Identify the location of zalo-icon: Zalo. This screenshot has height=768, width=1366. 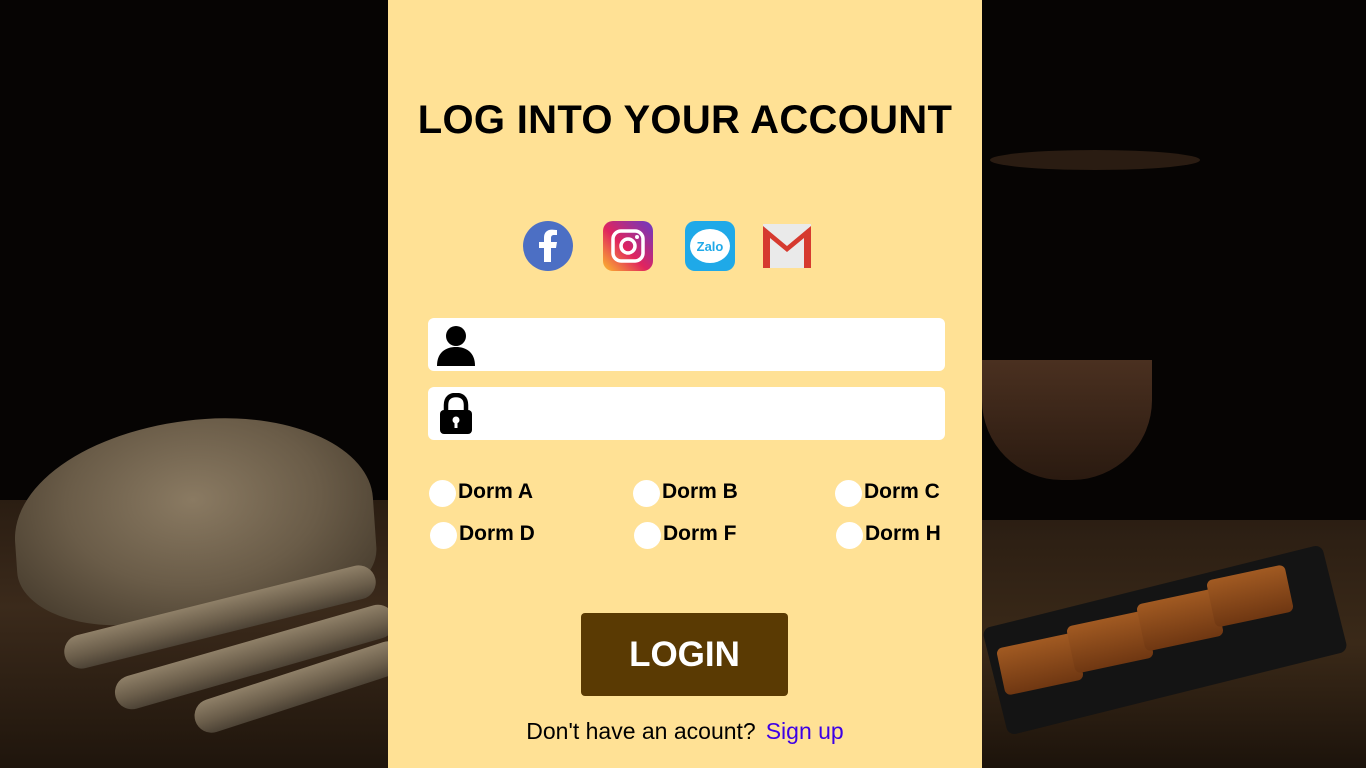
(710, 246).